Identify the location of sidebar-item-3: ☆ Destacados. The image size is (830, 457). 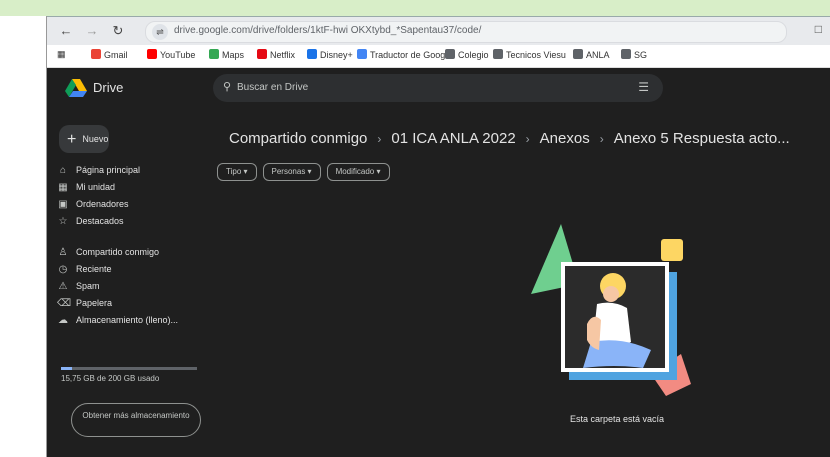
(132, 224).